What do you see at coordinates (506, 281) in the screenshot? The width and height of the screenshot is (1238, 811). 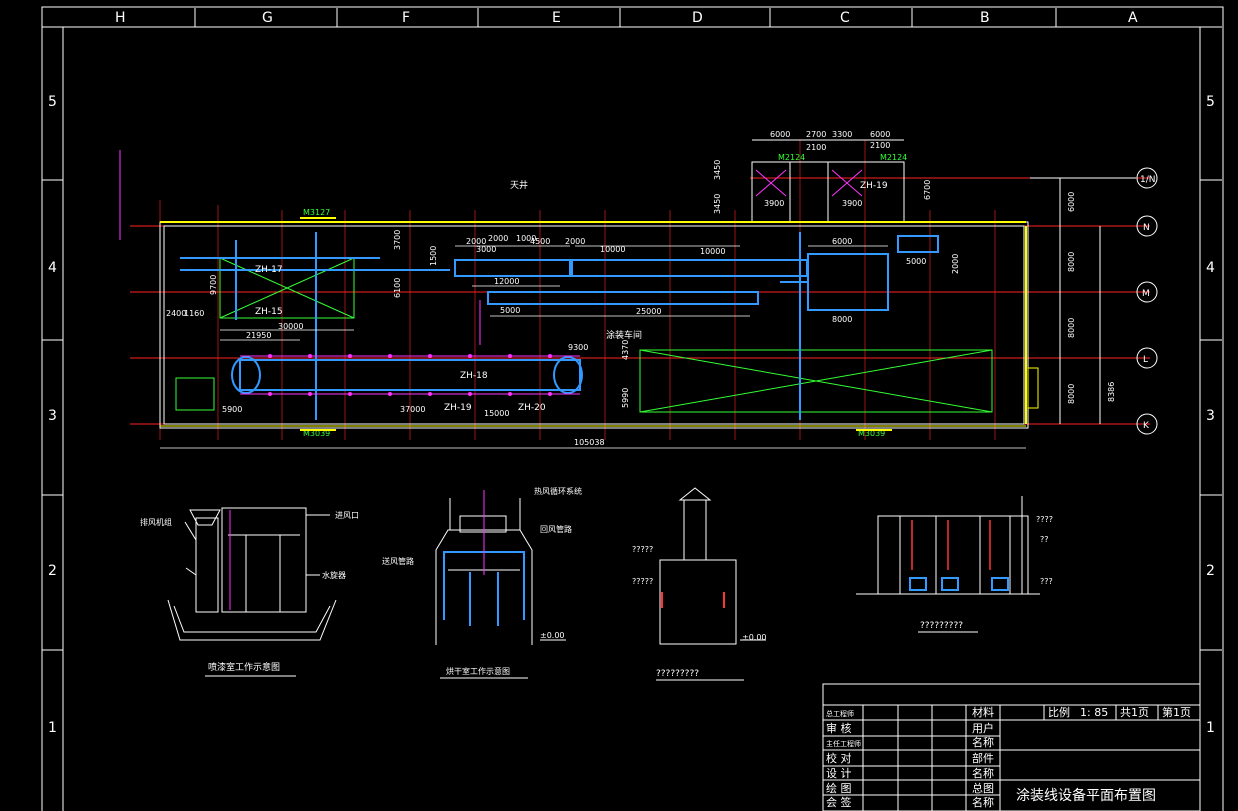 I see `row-dim-11: 12000` at bounding box center [506, 281].